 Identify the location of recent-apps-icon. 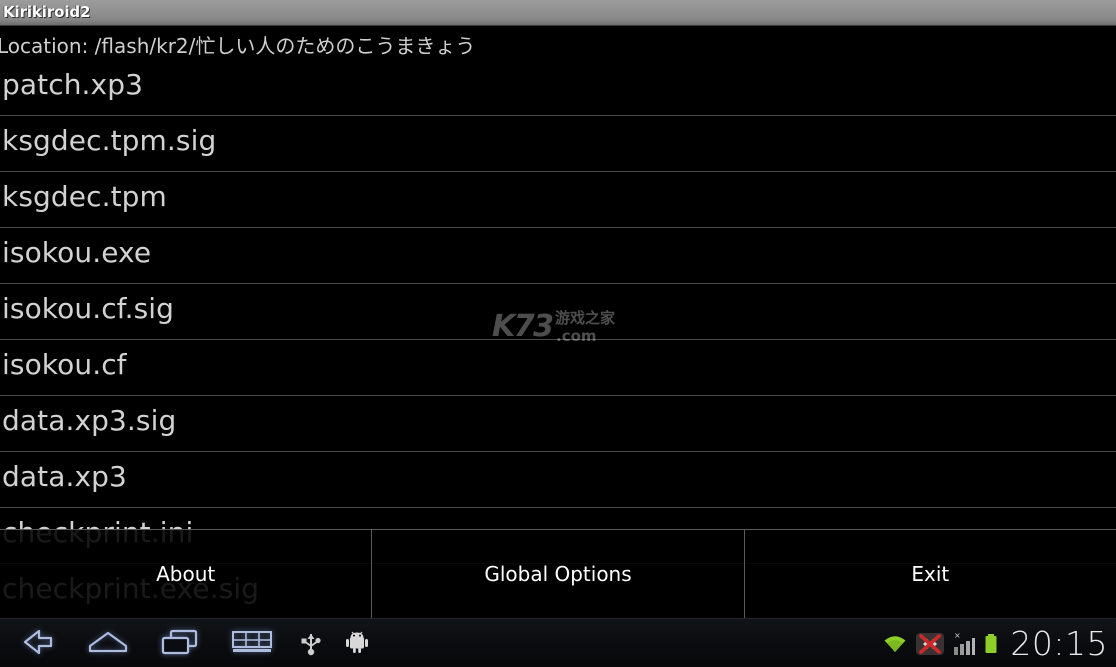
(180, 644).